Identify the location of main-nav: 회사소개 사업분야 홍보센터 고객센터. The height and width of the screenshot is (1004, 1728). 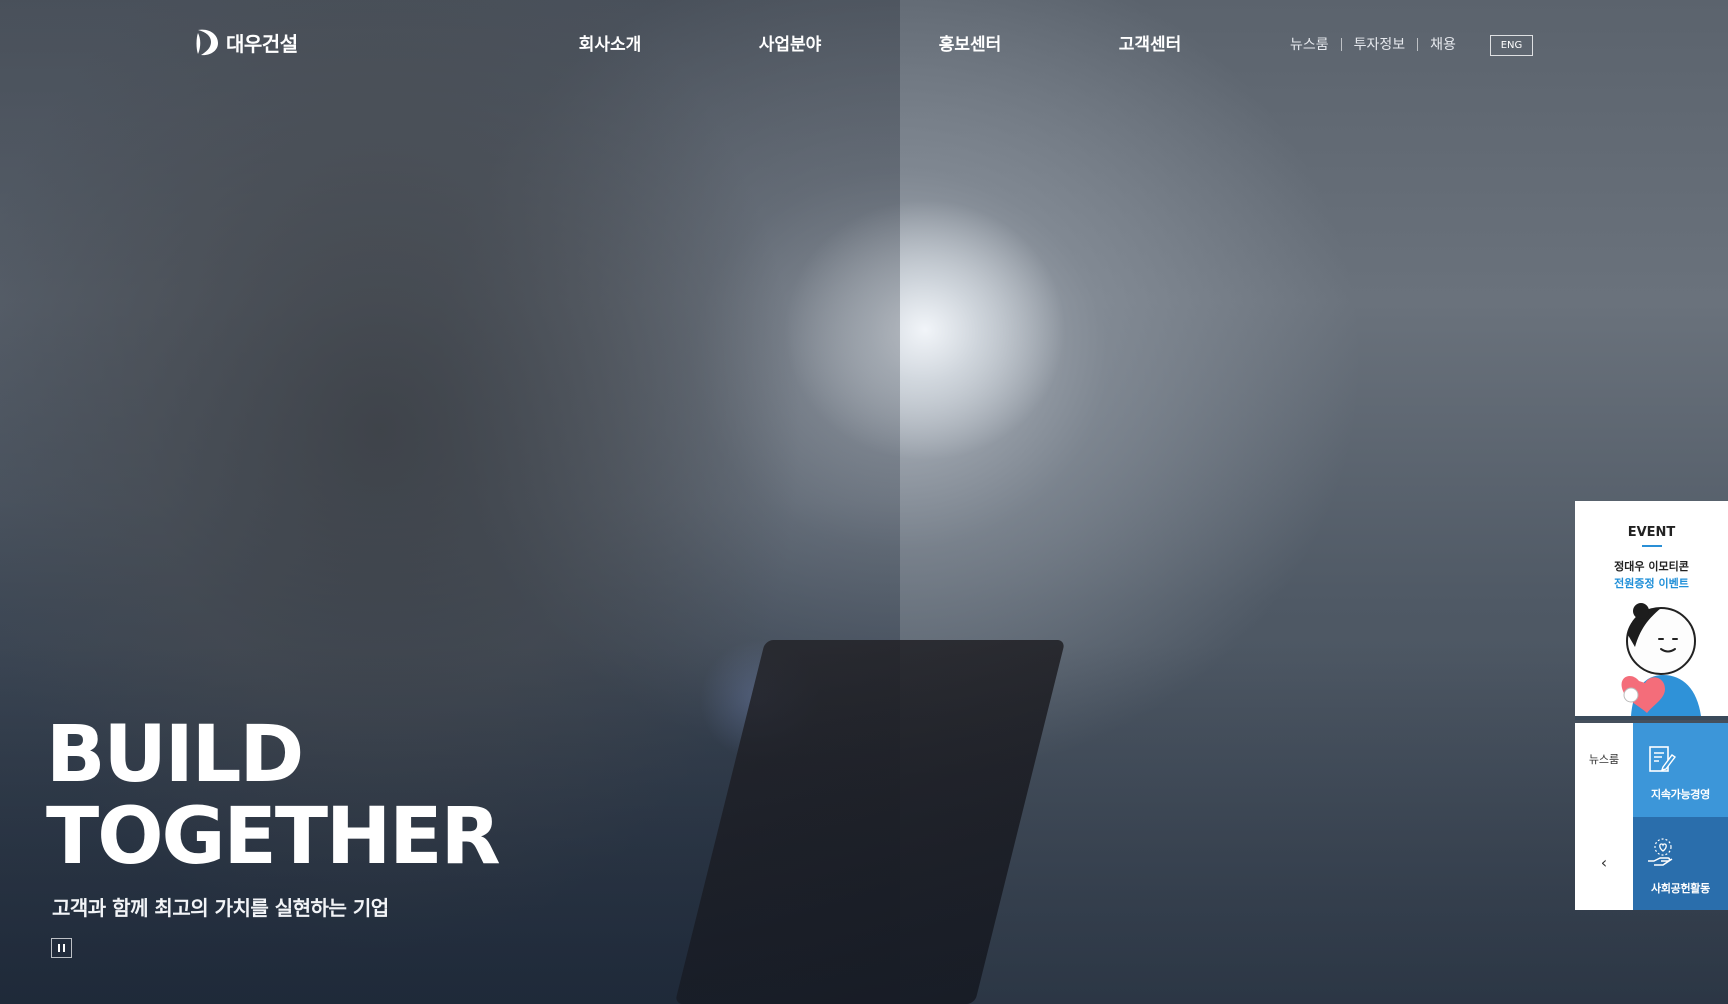
(880, 42).